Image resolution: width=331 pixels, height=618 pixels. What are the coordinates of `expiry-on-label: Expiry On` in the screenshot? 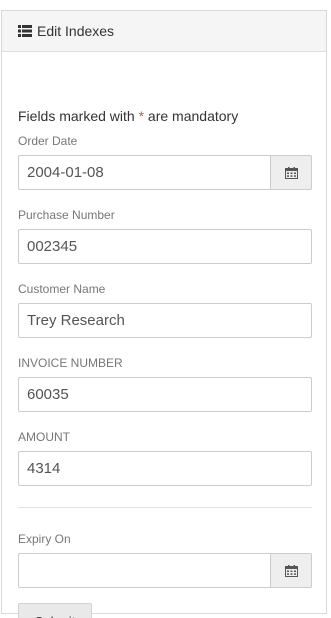 It's located at (44, 539).